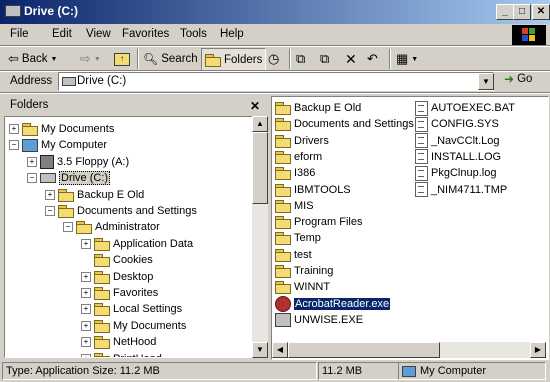  I want to click on file-item-label: Drivers, so click(311, 140).